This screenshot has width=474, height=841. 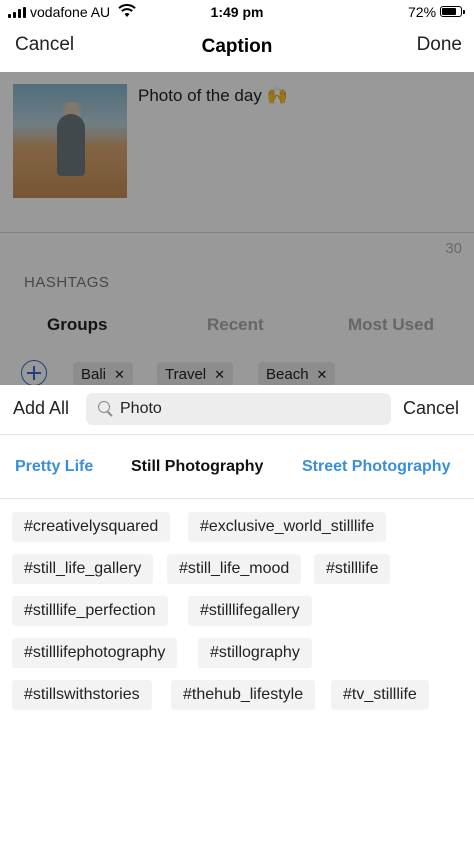 I want to click on search-icon, so click(x=104, y=407).